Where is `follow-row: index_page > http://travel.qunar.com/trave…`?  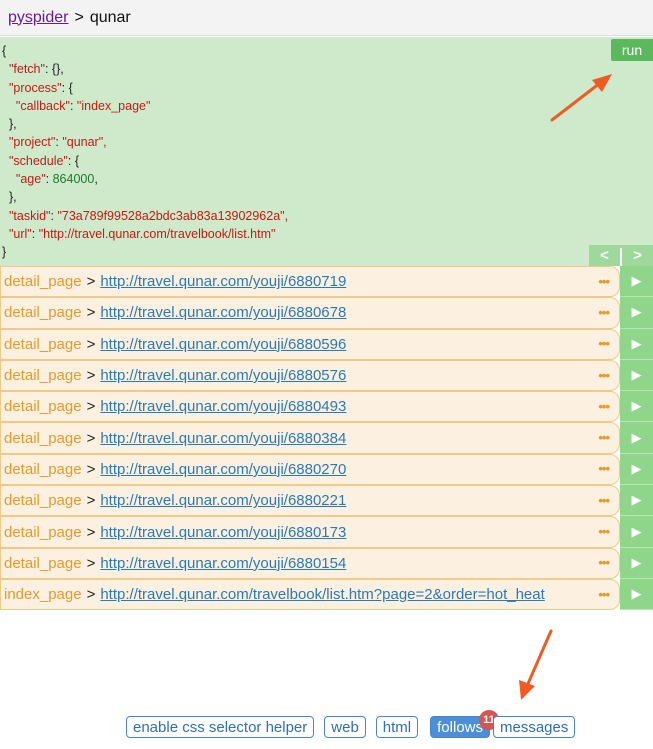 follow-row: index_page > http://travel.qunar.com/trave… is located at coordinates (326, 594).